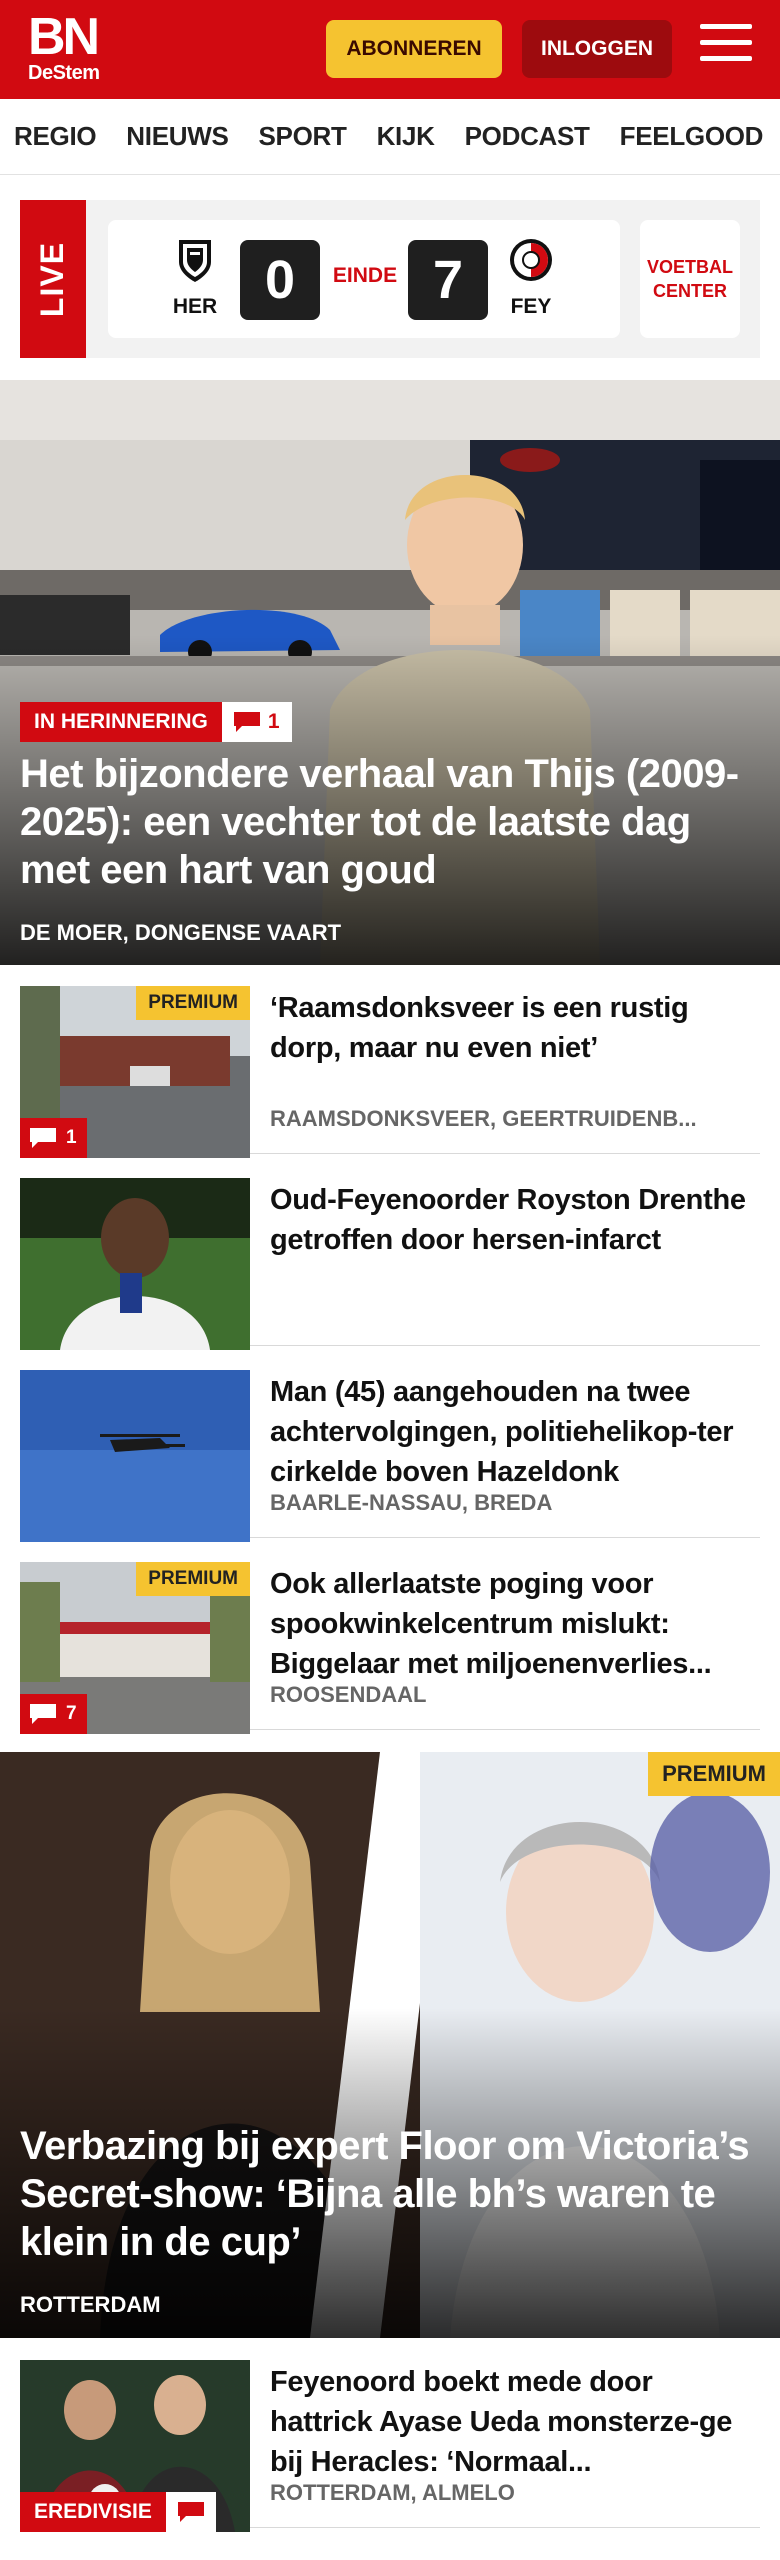  I want to click on hero-category-tag: IN HERINNERING, so click(121, 722).